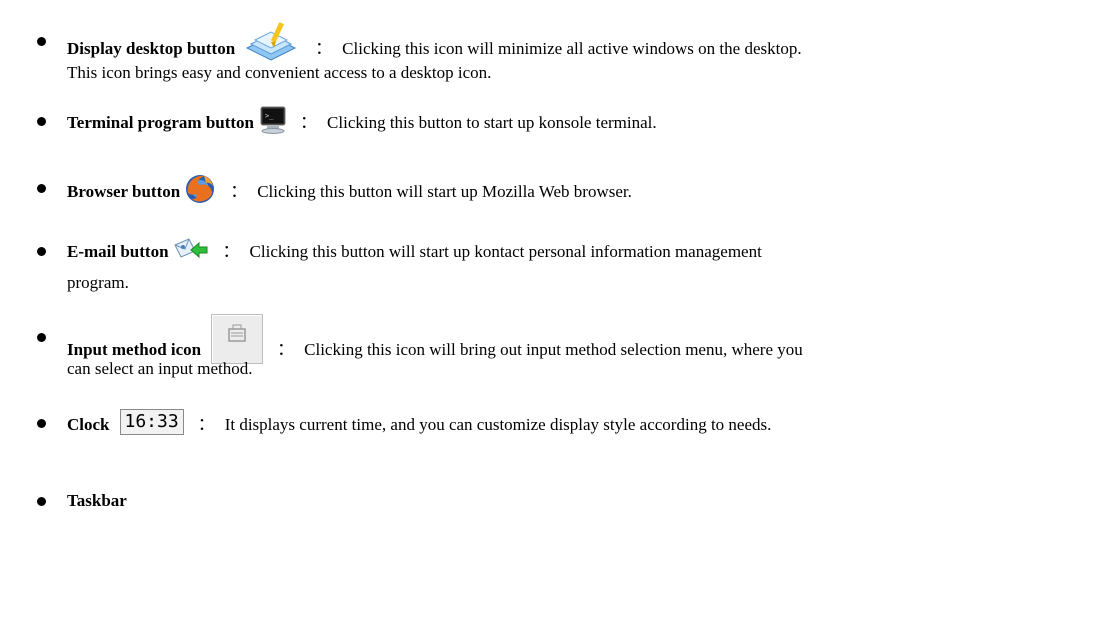 Image resolution: width=1118 pixels, height=629 pixels. Describe the element at coordinates (151, 422) in the screenshot. I see `clock-display: 16:33` at that location.